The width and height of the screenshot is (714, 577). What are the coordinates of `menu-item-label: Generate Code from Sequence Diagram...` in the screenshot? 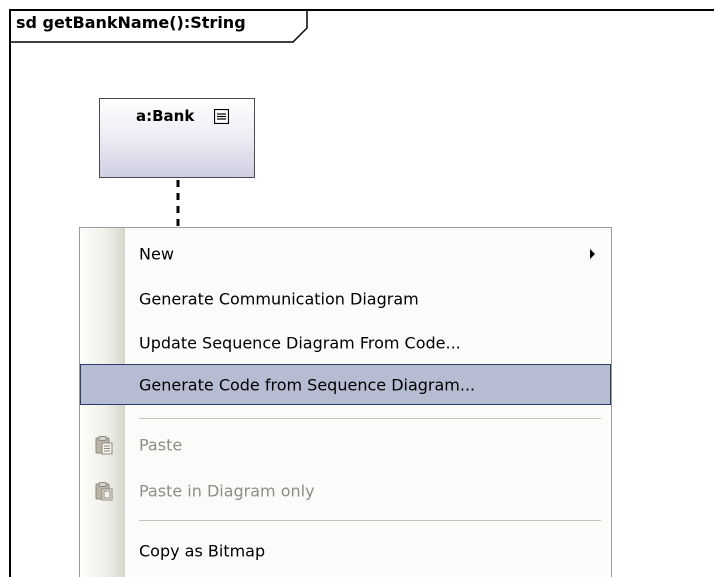 It's located at (307, 384).